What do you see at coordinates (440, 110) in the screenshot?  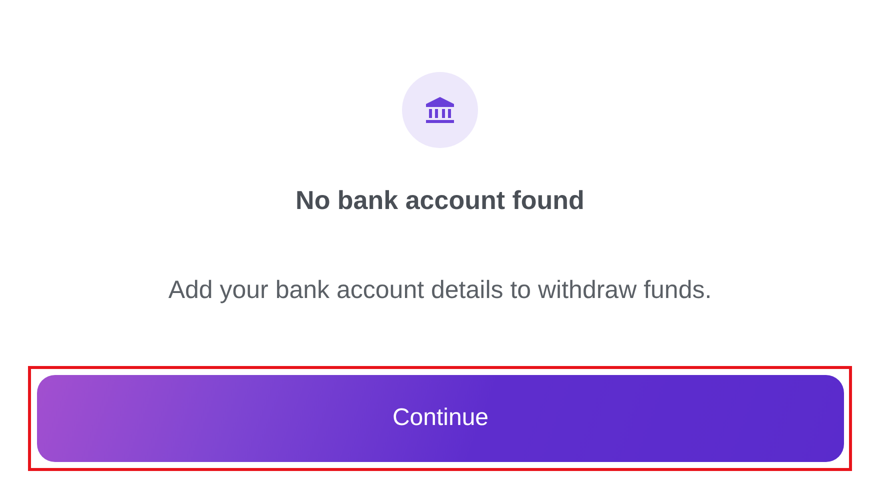 I see `bank-icon` at bounding box center [440, 110].